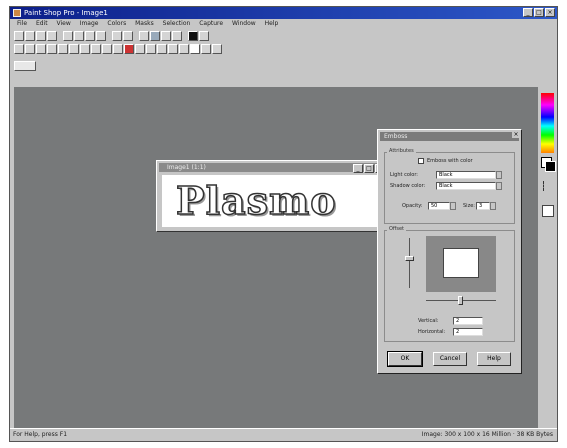  I want to click on crop-tool-icon, so click(63, 49).